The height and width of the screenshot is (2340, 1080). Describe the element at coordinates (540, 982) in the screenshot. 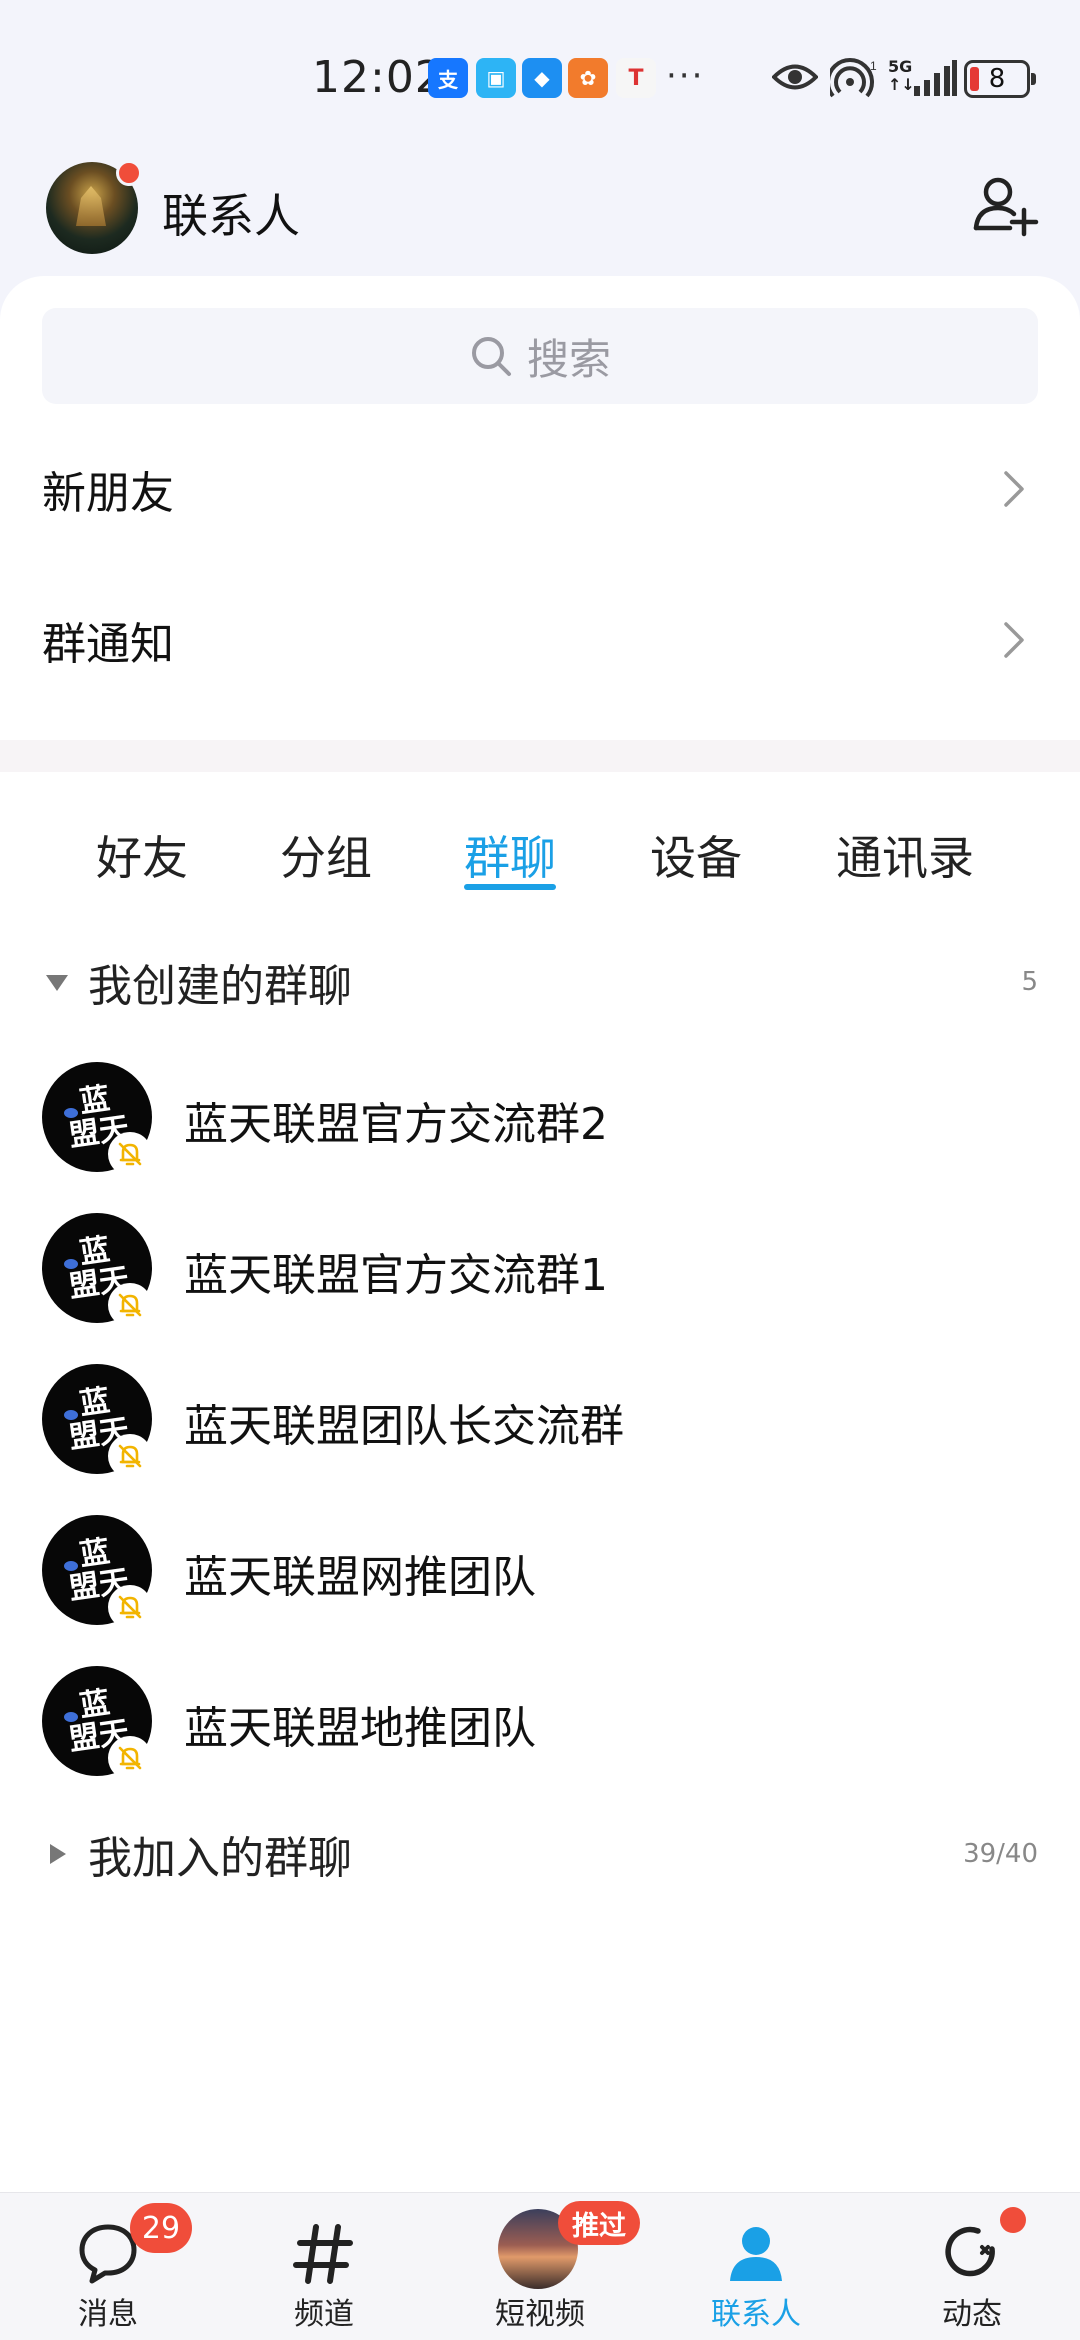

I see `created-groups-header: 我创建的群聊 5` at that location.